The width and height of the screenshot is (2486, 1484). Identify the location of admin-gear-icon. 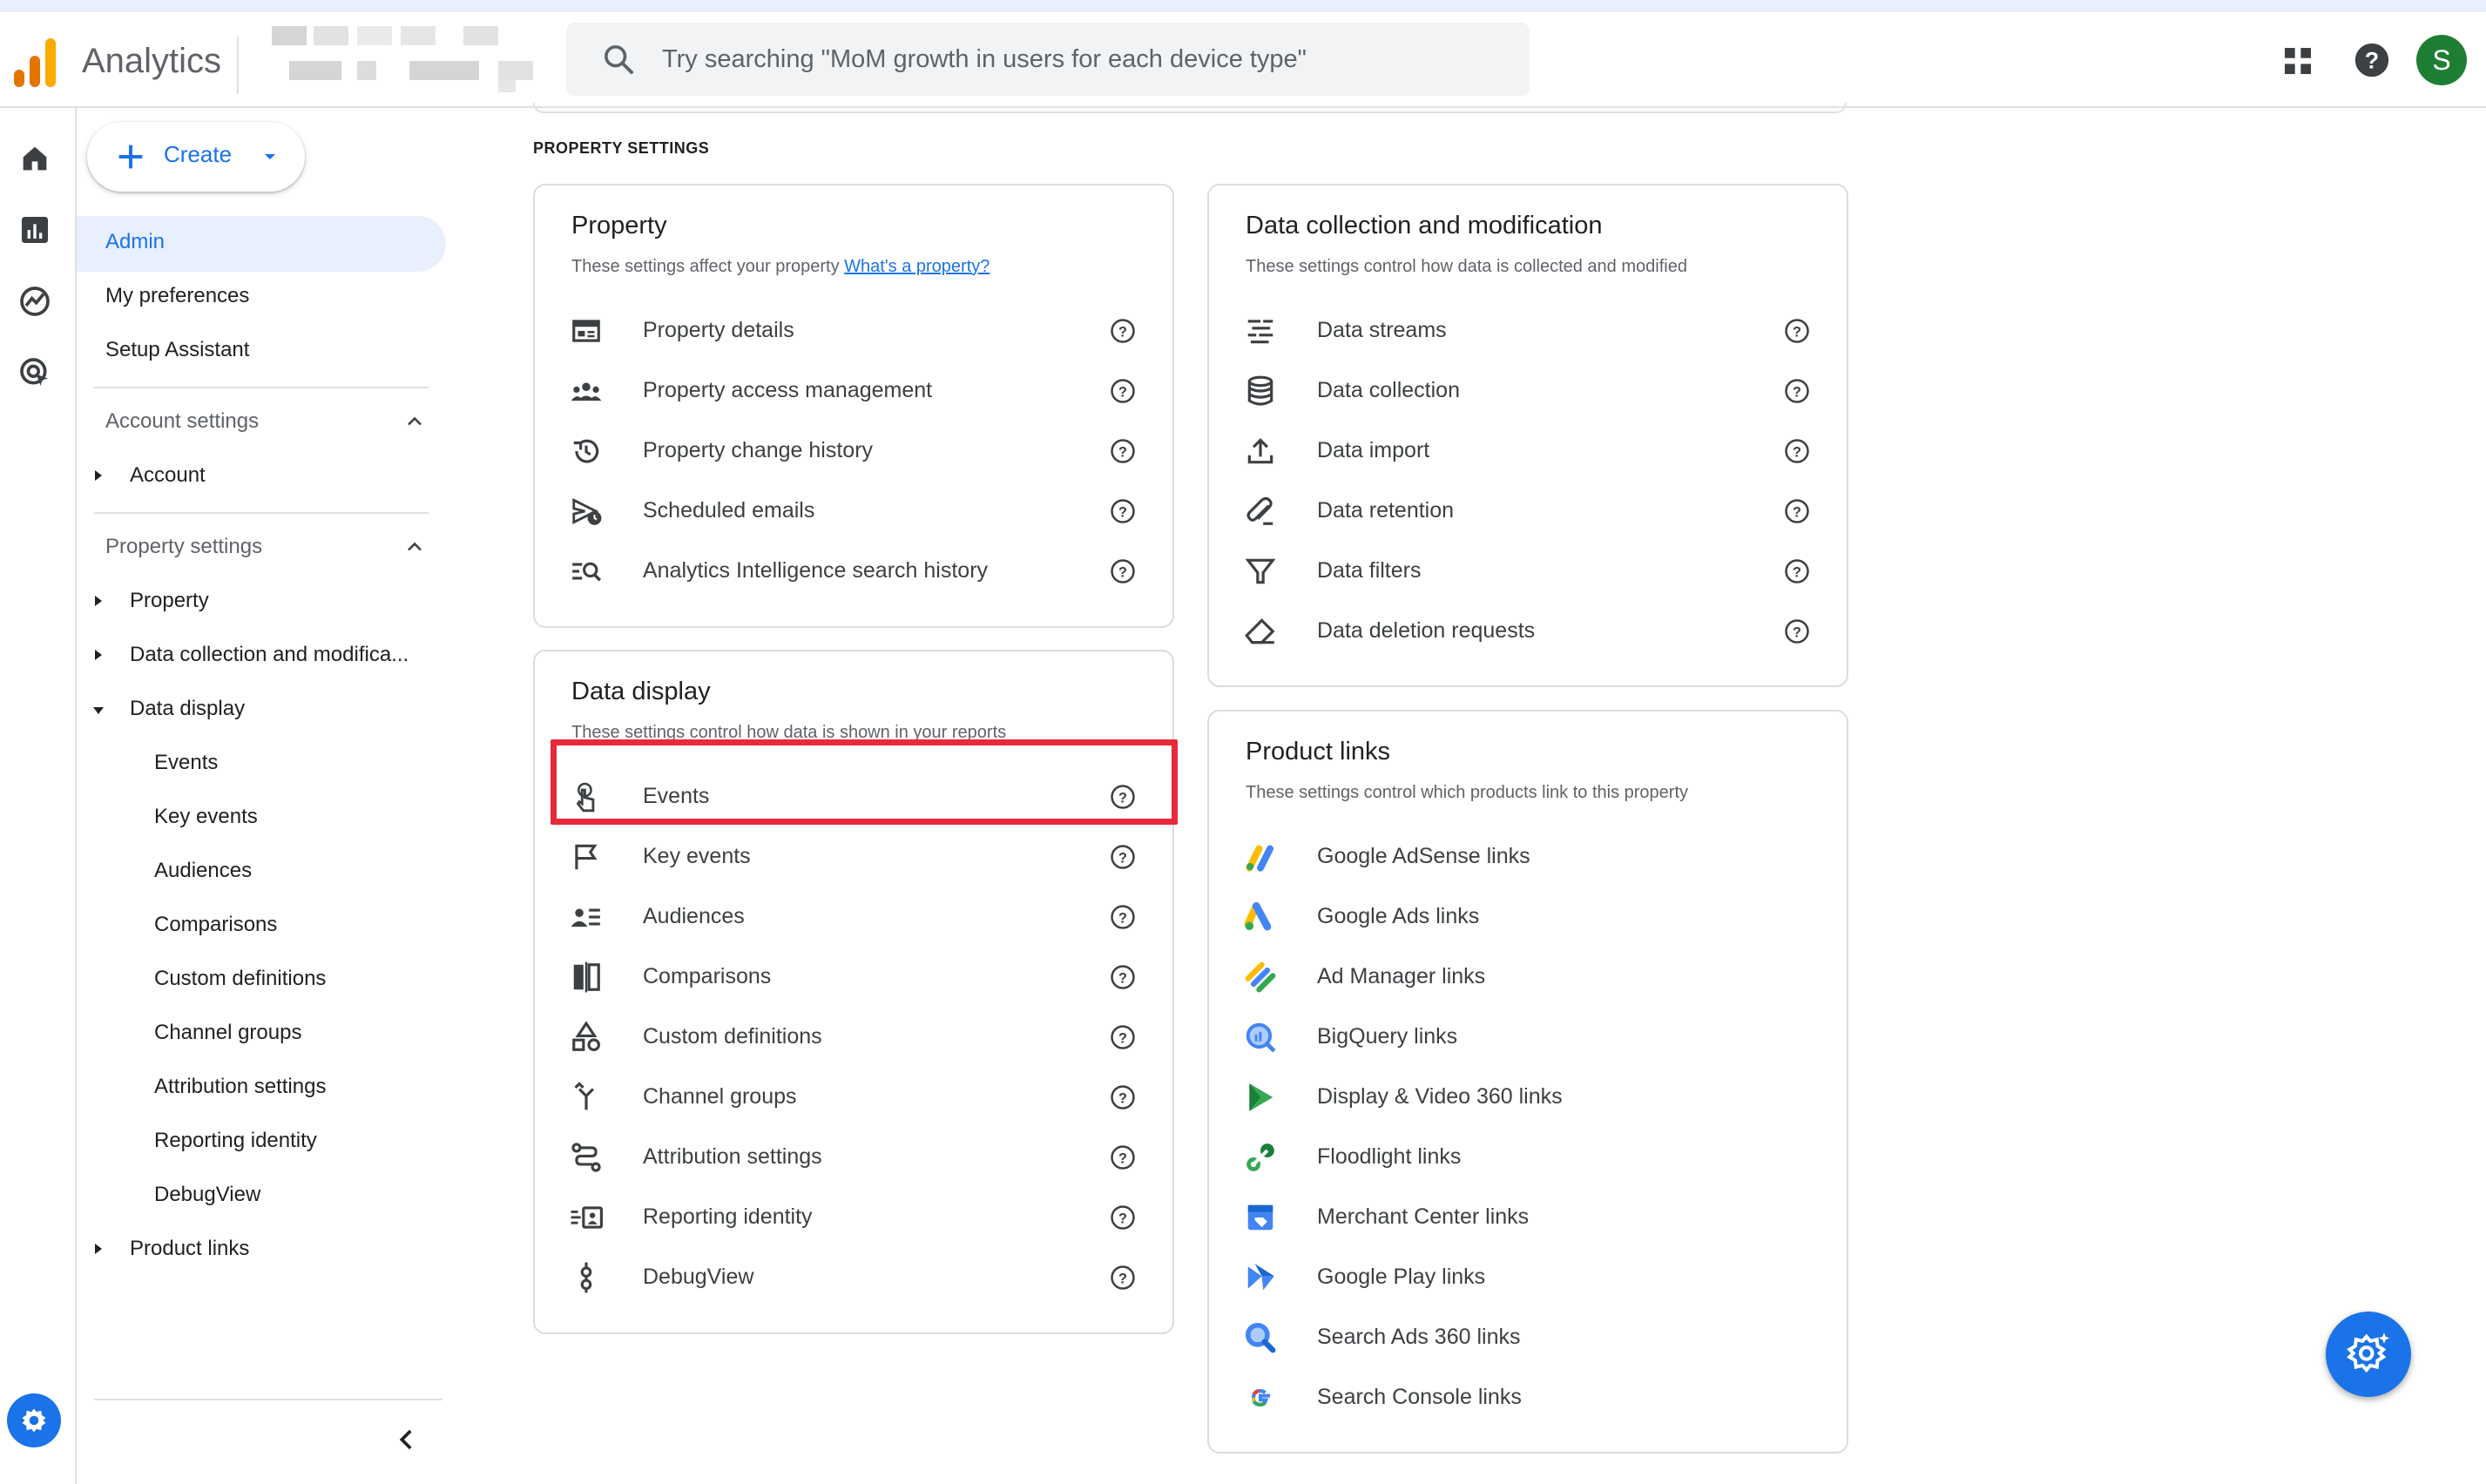
(34, 1420).